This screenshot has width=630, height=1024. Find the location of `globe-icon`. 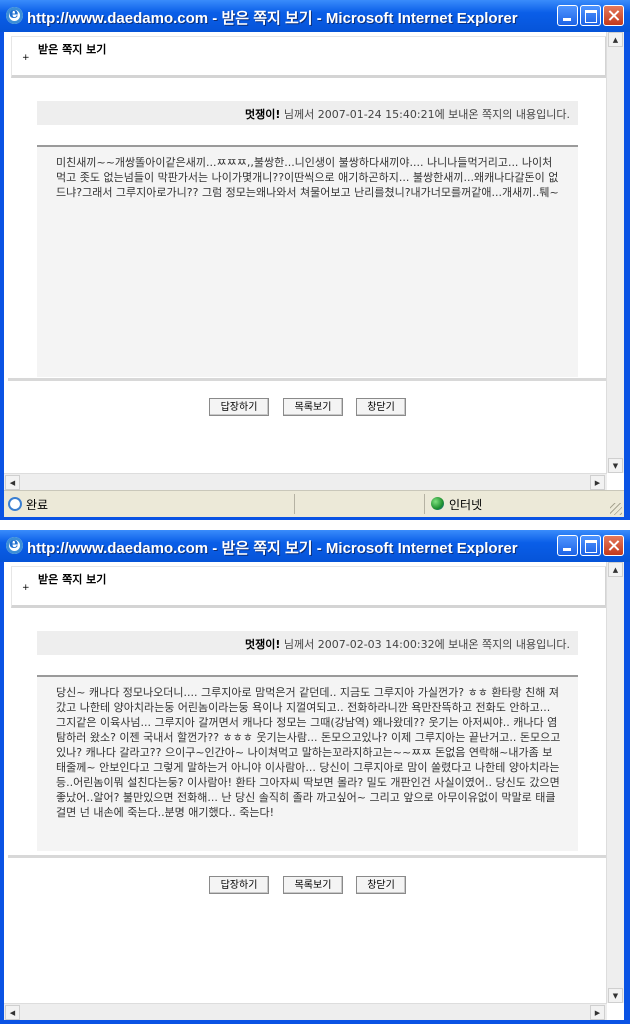

globe-icon is located at coordinates (437, 503).